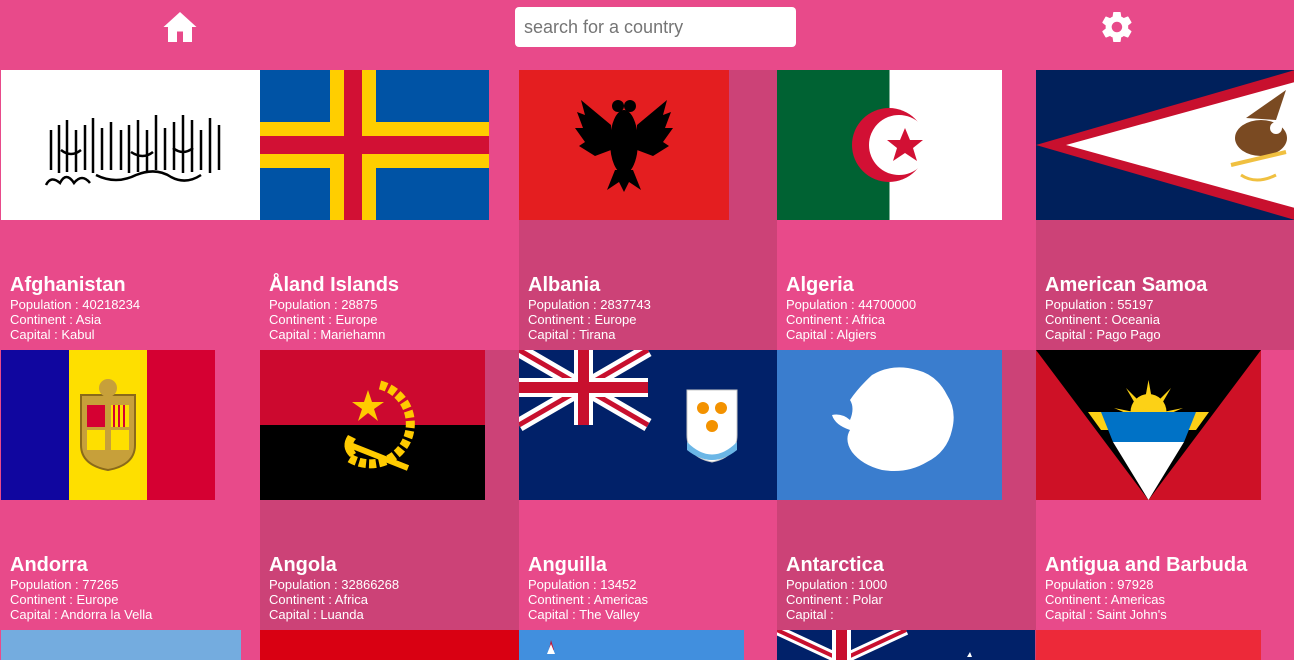 This screenshot has height=660, width=1294. Describe the element at coordinates (836, 614) in the screenshot. I see `capital-line: Capital :` at that location.